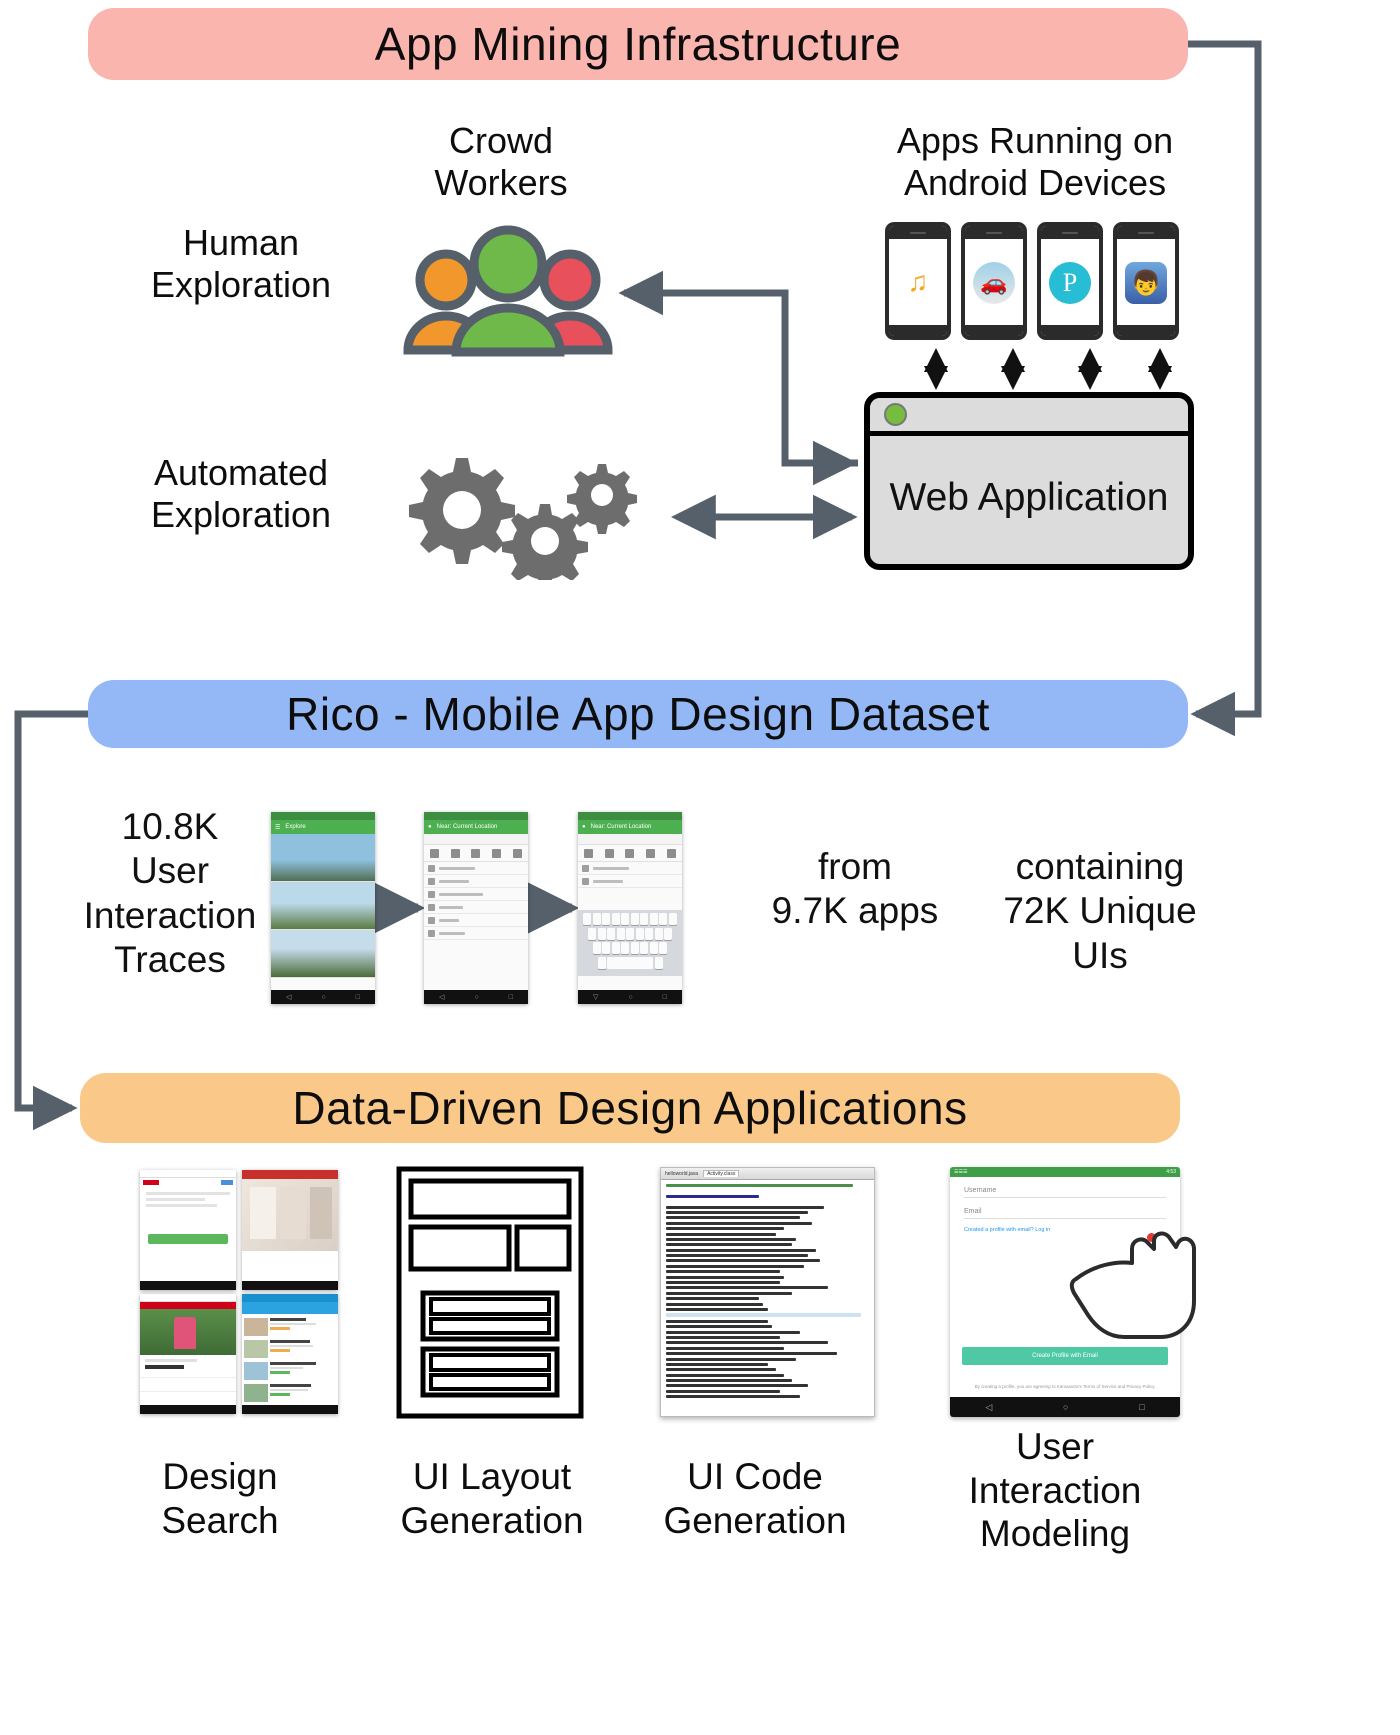 The image size is (1400, 1735). Describe the element at coordinates (895, 414) in the screenshot. I see `status-dot` at that location.